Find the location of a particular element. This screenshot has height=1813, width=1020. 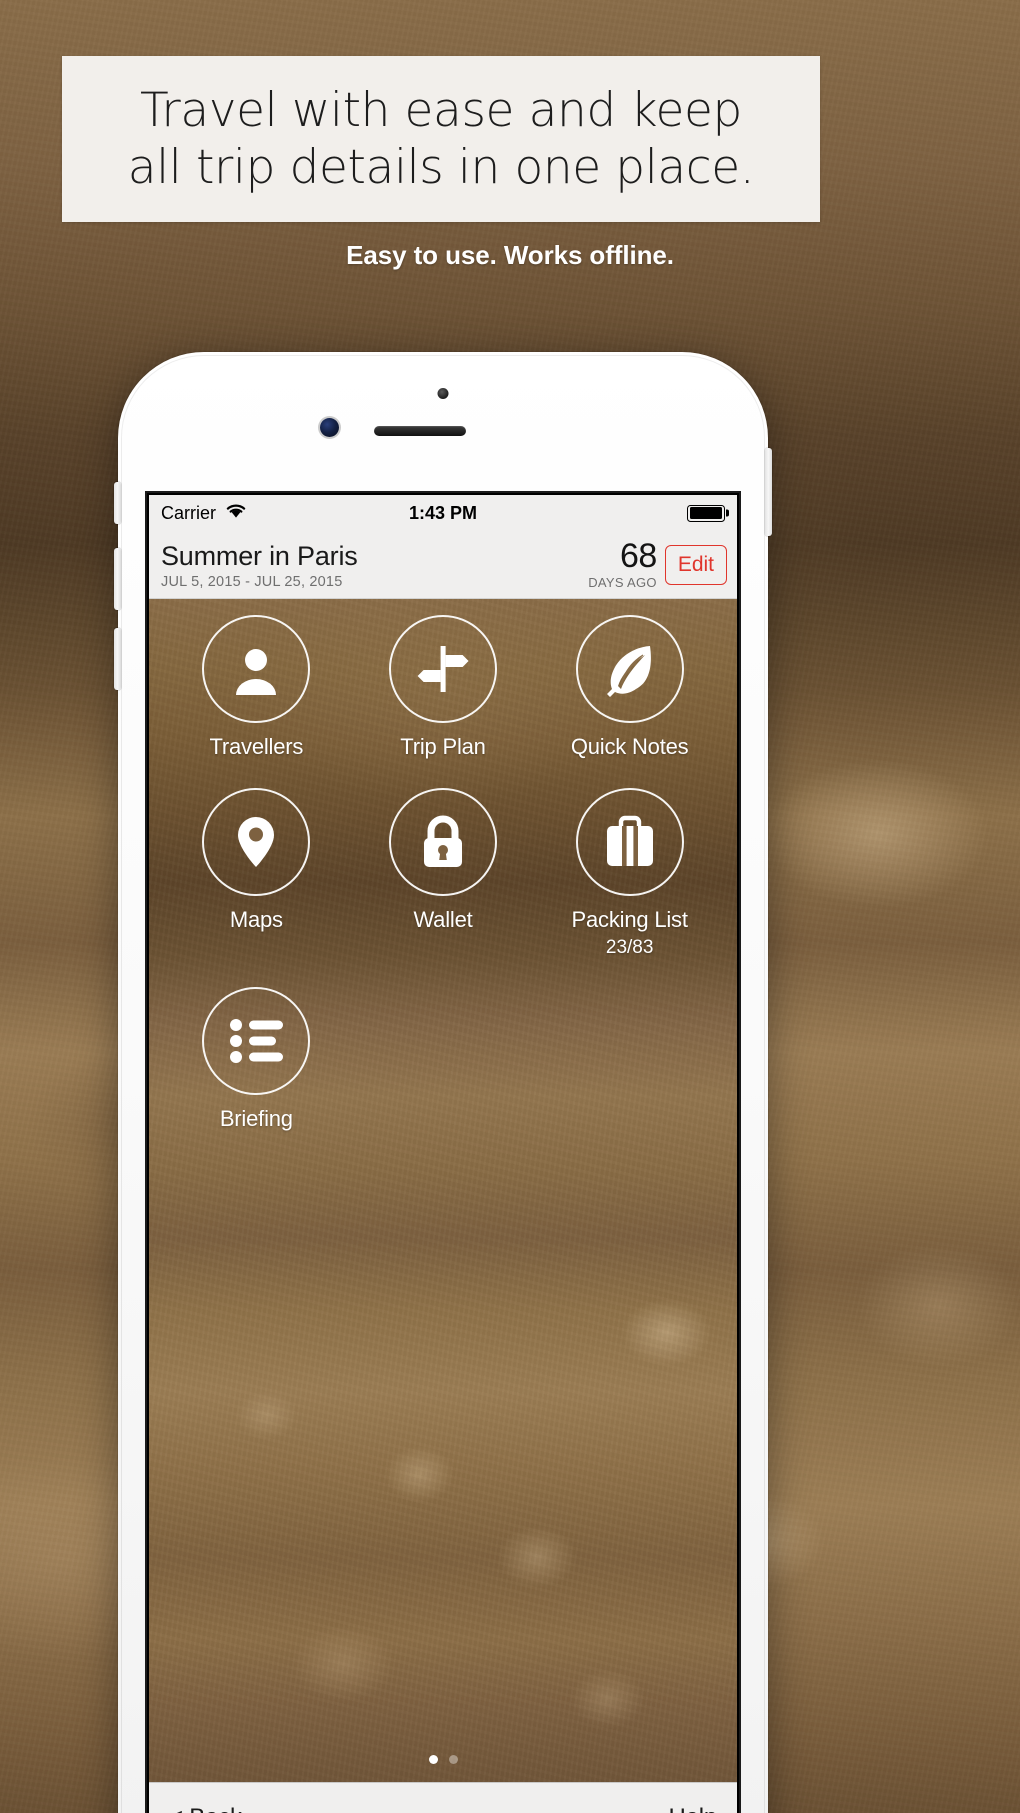

carrier-label: Carrier is located at coordinates (189, 512).